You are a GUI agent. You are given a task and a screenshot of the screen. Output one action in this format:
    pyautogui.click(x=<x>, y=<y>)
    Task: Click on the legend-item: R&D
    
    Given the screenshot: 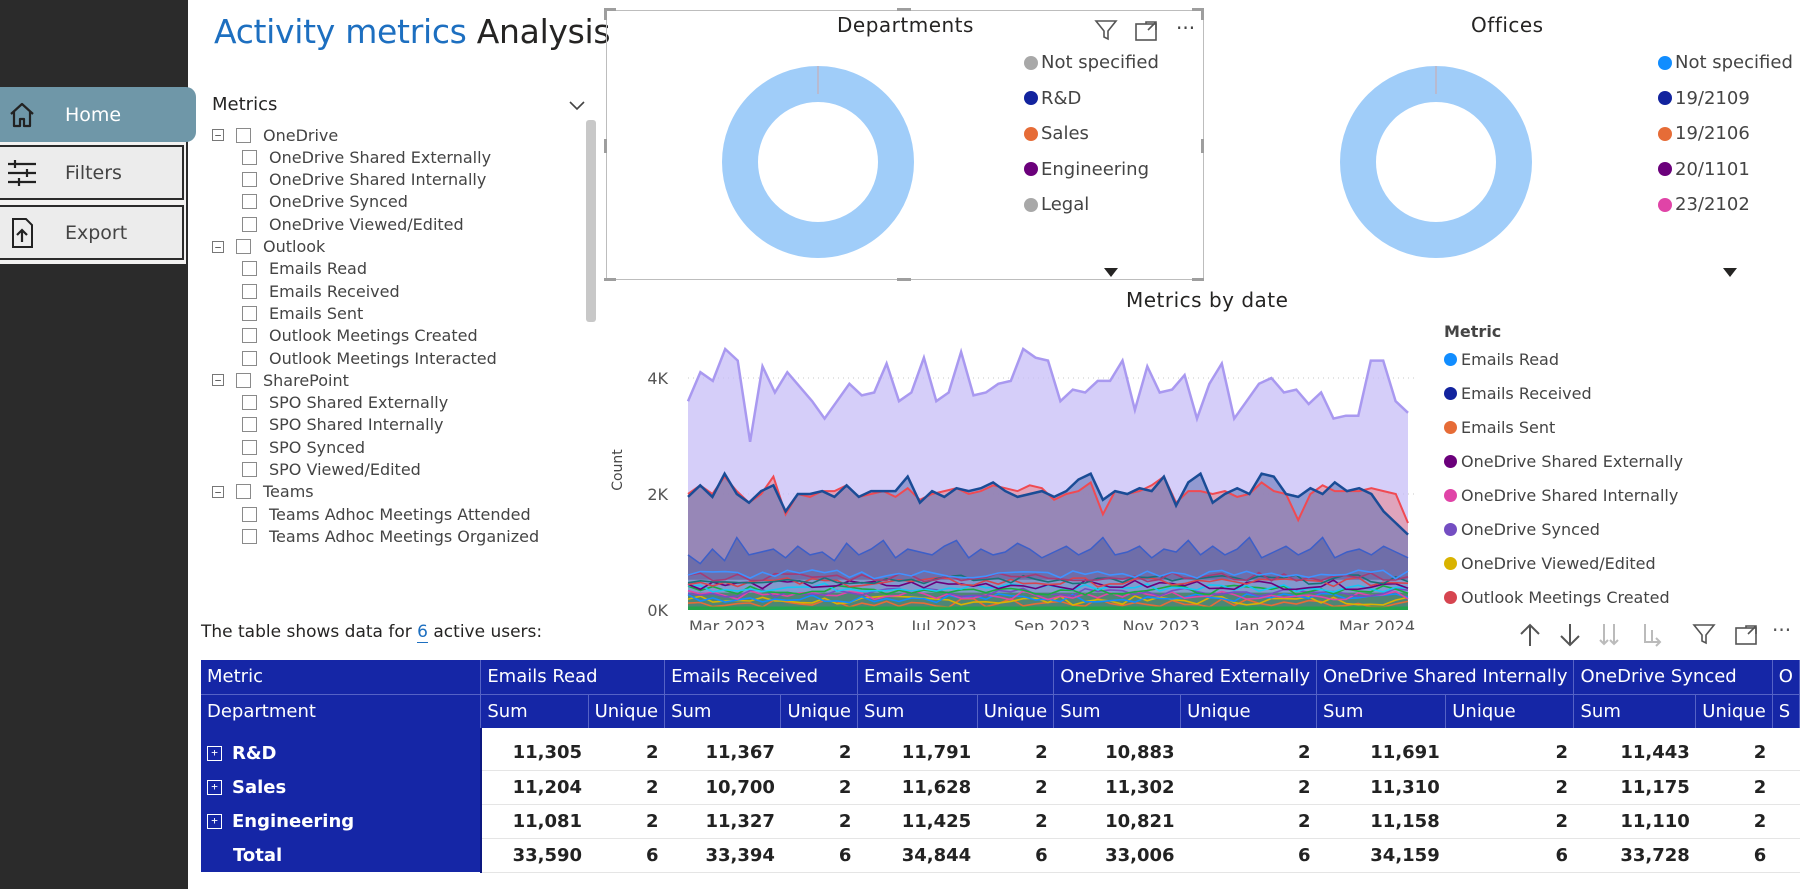 What is the action you would take?
    pyautogui.click(x=1052, y=98)
    